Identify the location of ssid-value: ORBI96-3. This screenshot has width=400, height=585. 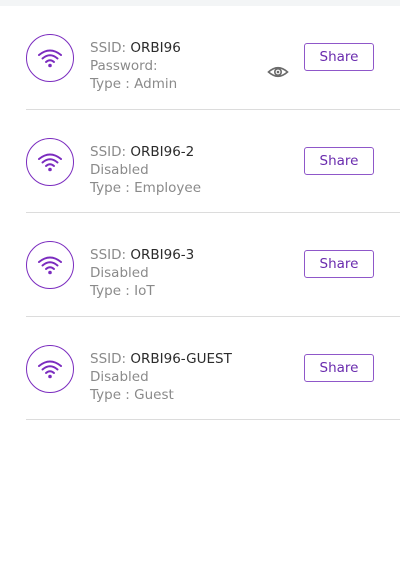
(162, 255).